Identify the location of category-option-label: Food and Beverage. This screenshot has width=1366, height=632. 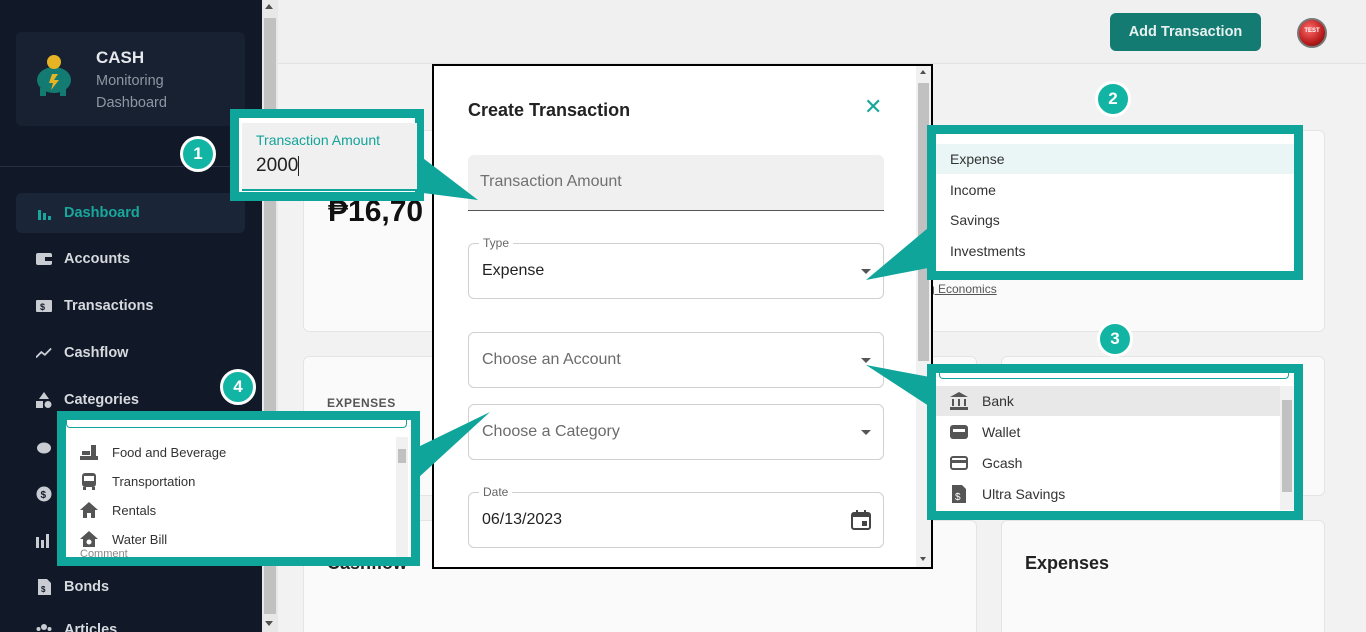
(169, 452).